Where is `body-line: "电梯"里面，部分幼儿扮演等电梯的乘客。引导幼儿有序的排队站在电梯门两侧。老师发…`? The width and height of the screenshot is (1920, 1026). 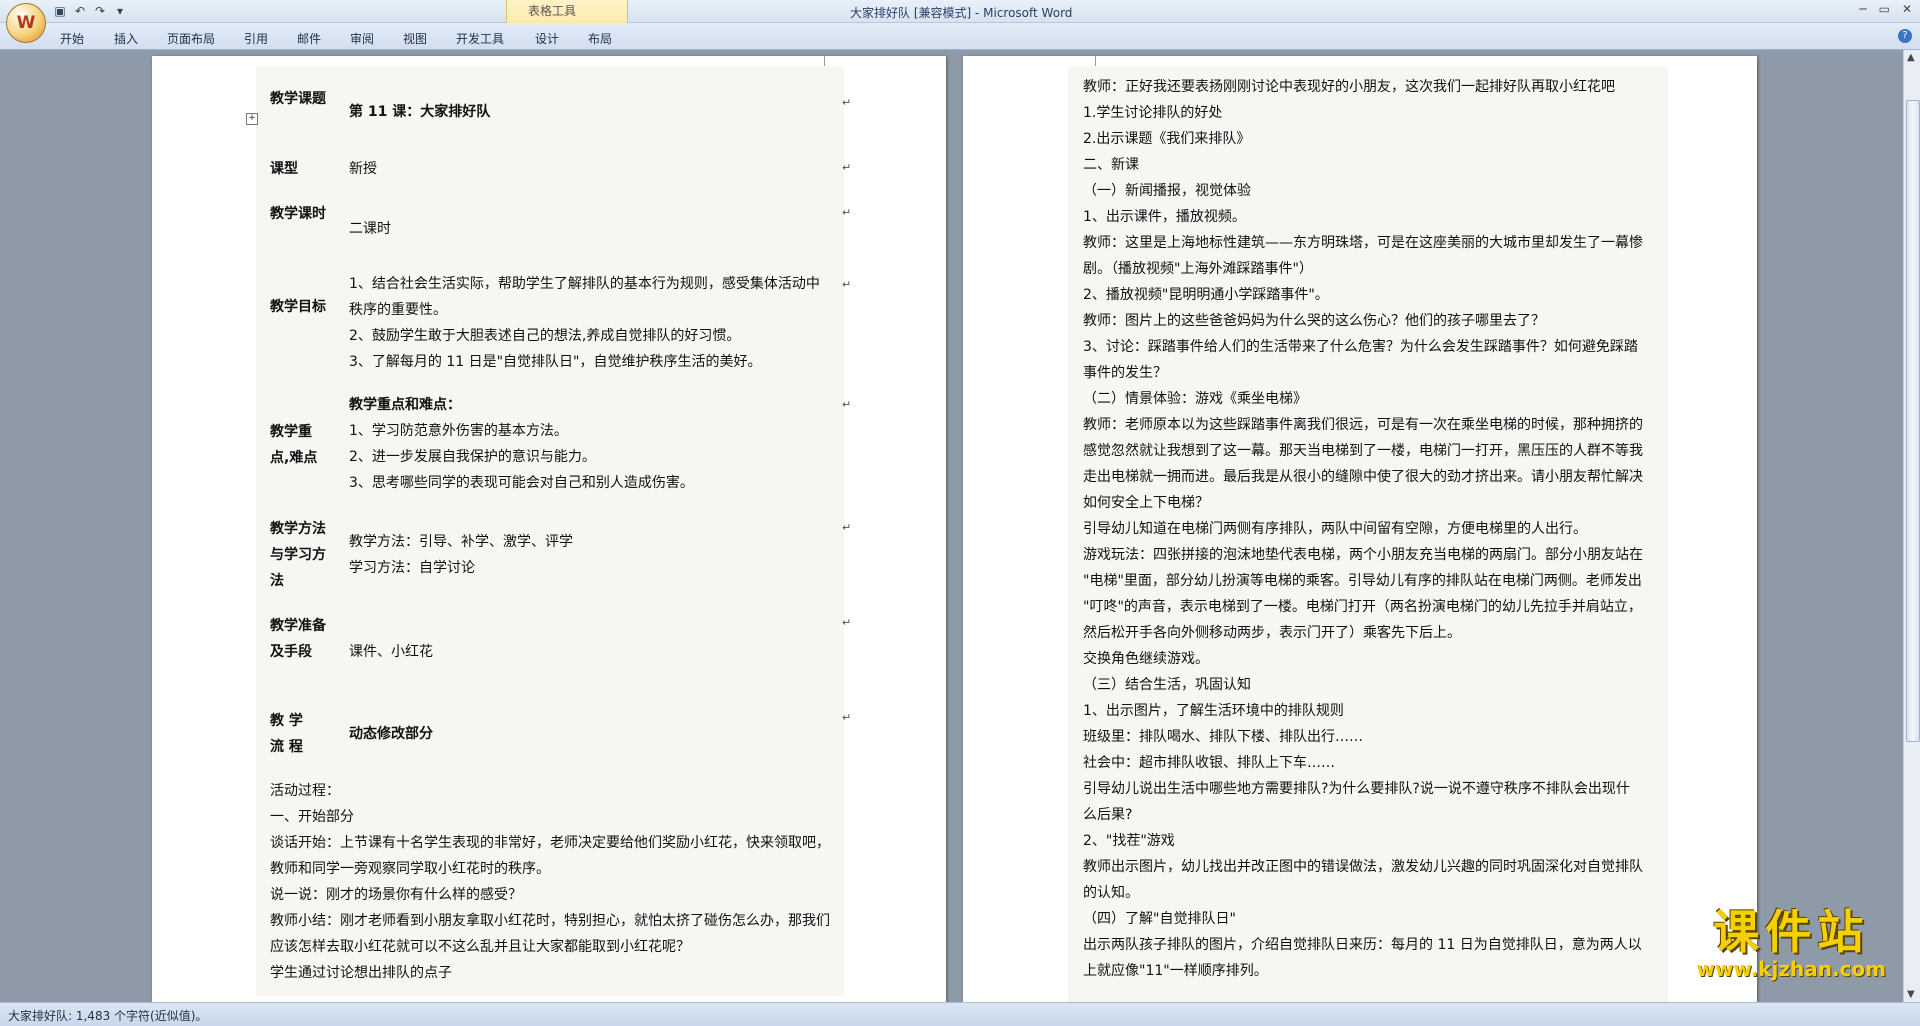
body-line: "电梯"里面，部分幼儿扮演等电梯的乘客。引导幼儿有序的排队站在电梯门两侧。老师发… is located at coordinates (1362, 581).